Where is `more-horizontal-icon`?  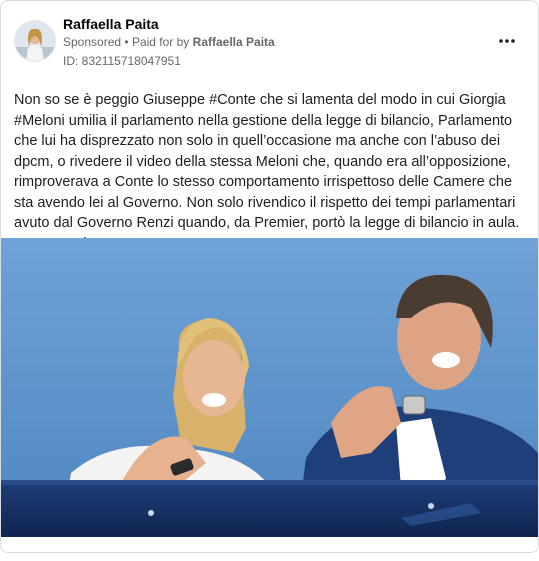 more-horizontal-icon is located at coordinates (507, 41).